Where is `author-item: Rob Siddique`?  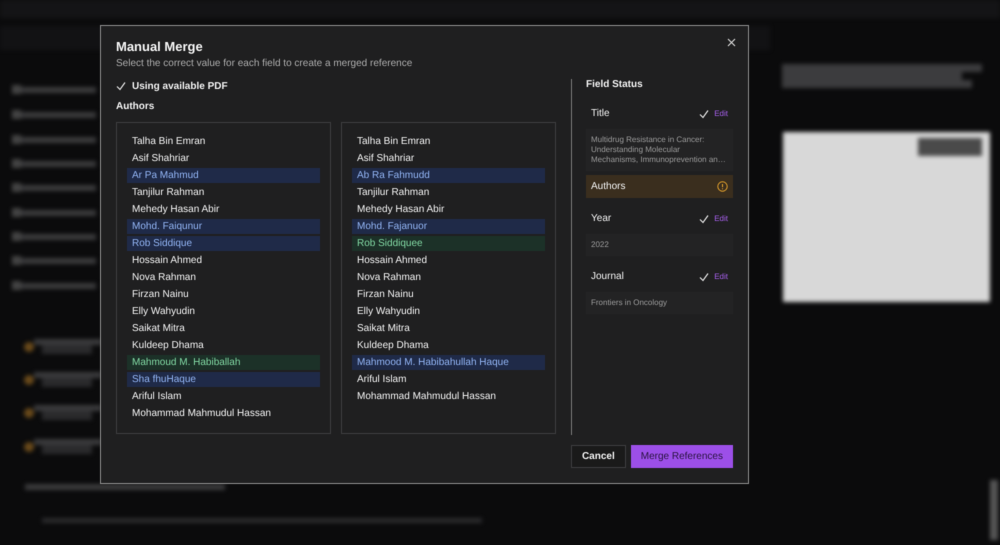 author-item: Rob Siddique is located at coordinates (223, 243).